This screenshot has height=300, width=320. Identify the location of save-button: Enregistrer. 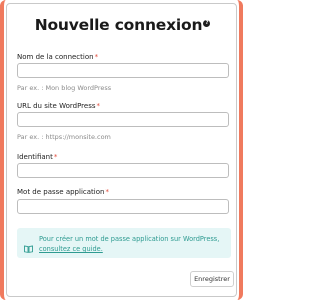
(212, 279).